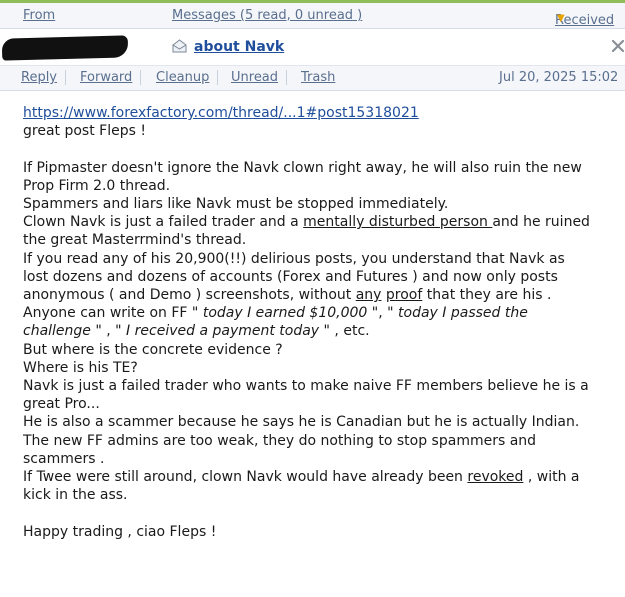  Describe the element at coordinates (559, 77) in the screenshot. I see `message-date: Jul 20, 2025 15:02` at that location.